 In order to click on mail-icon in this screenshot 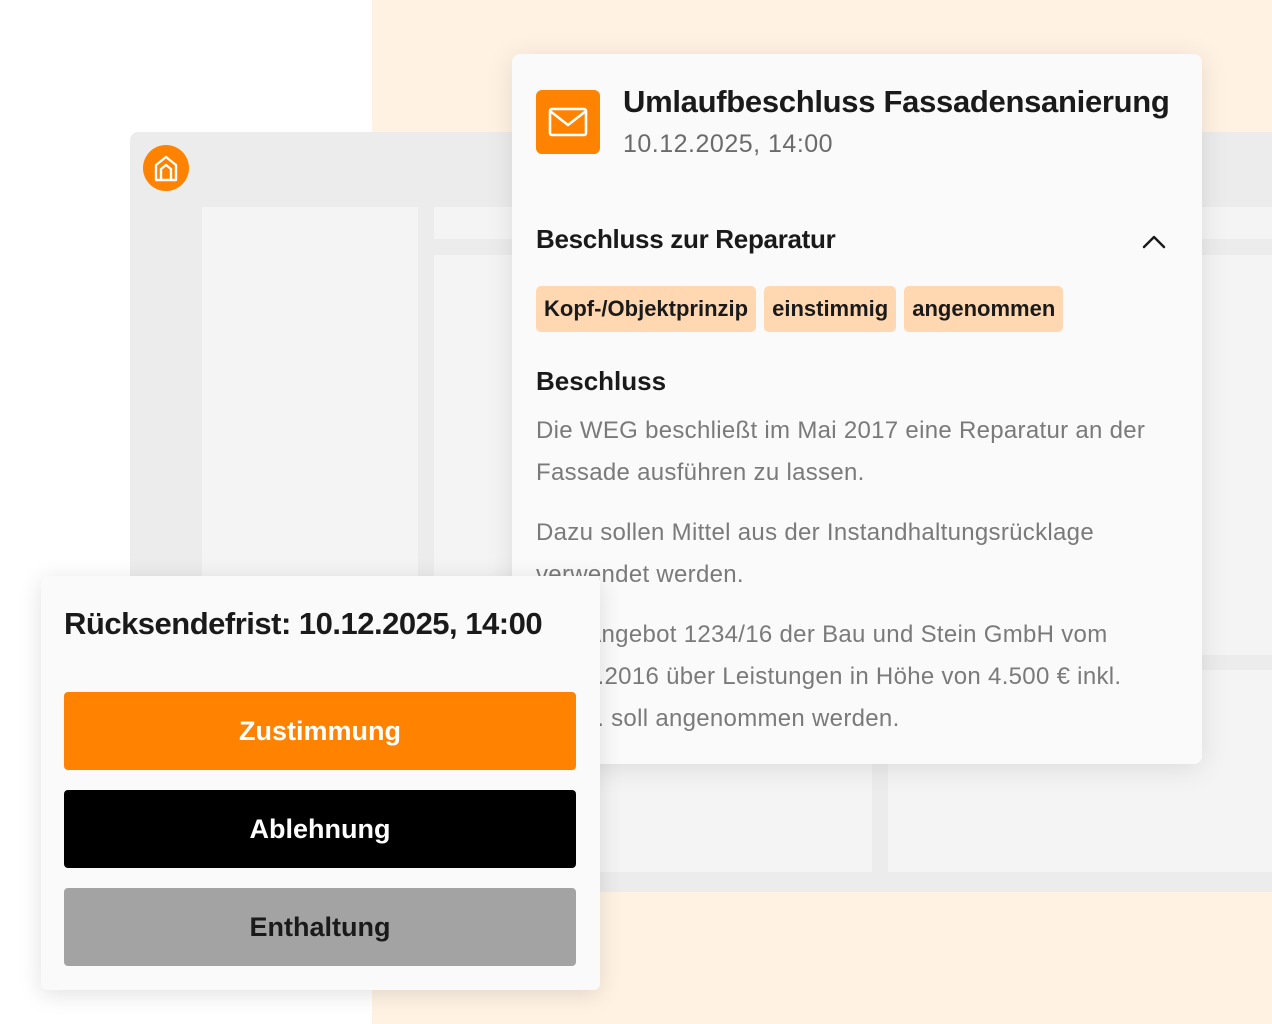, I will do `click(568, 122)`.